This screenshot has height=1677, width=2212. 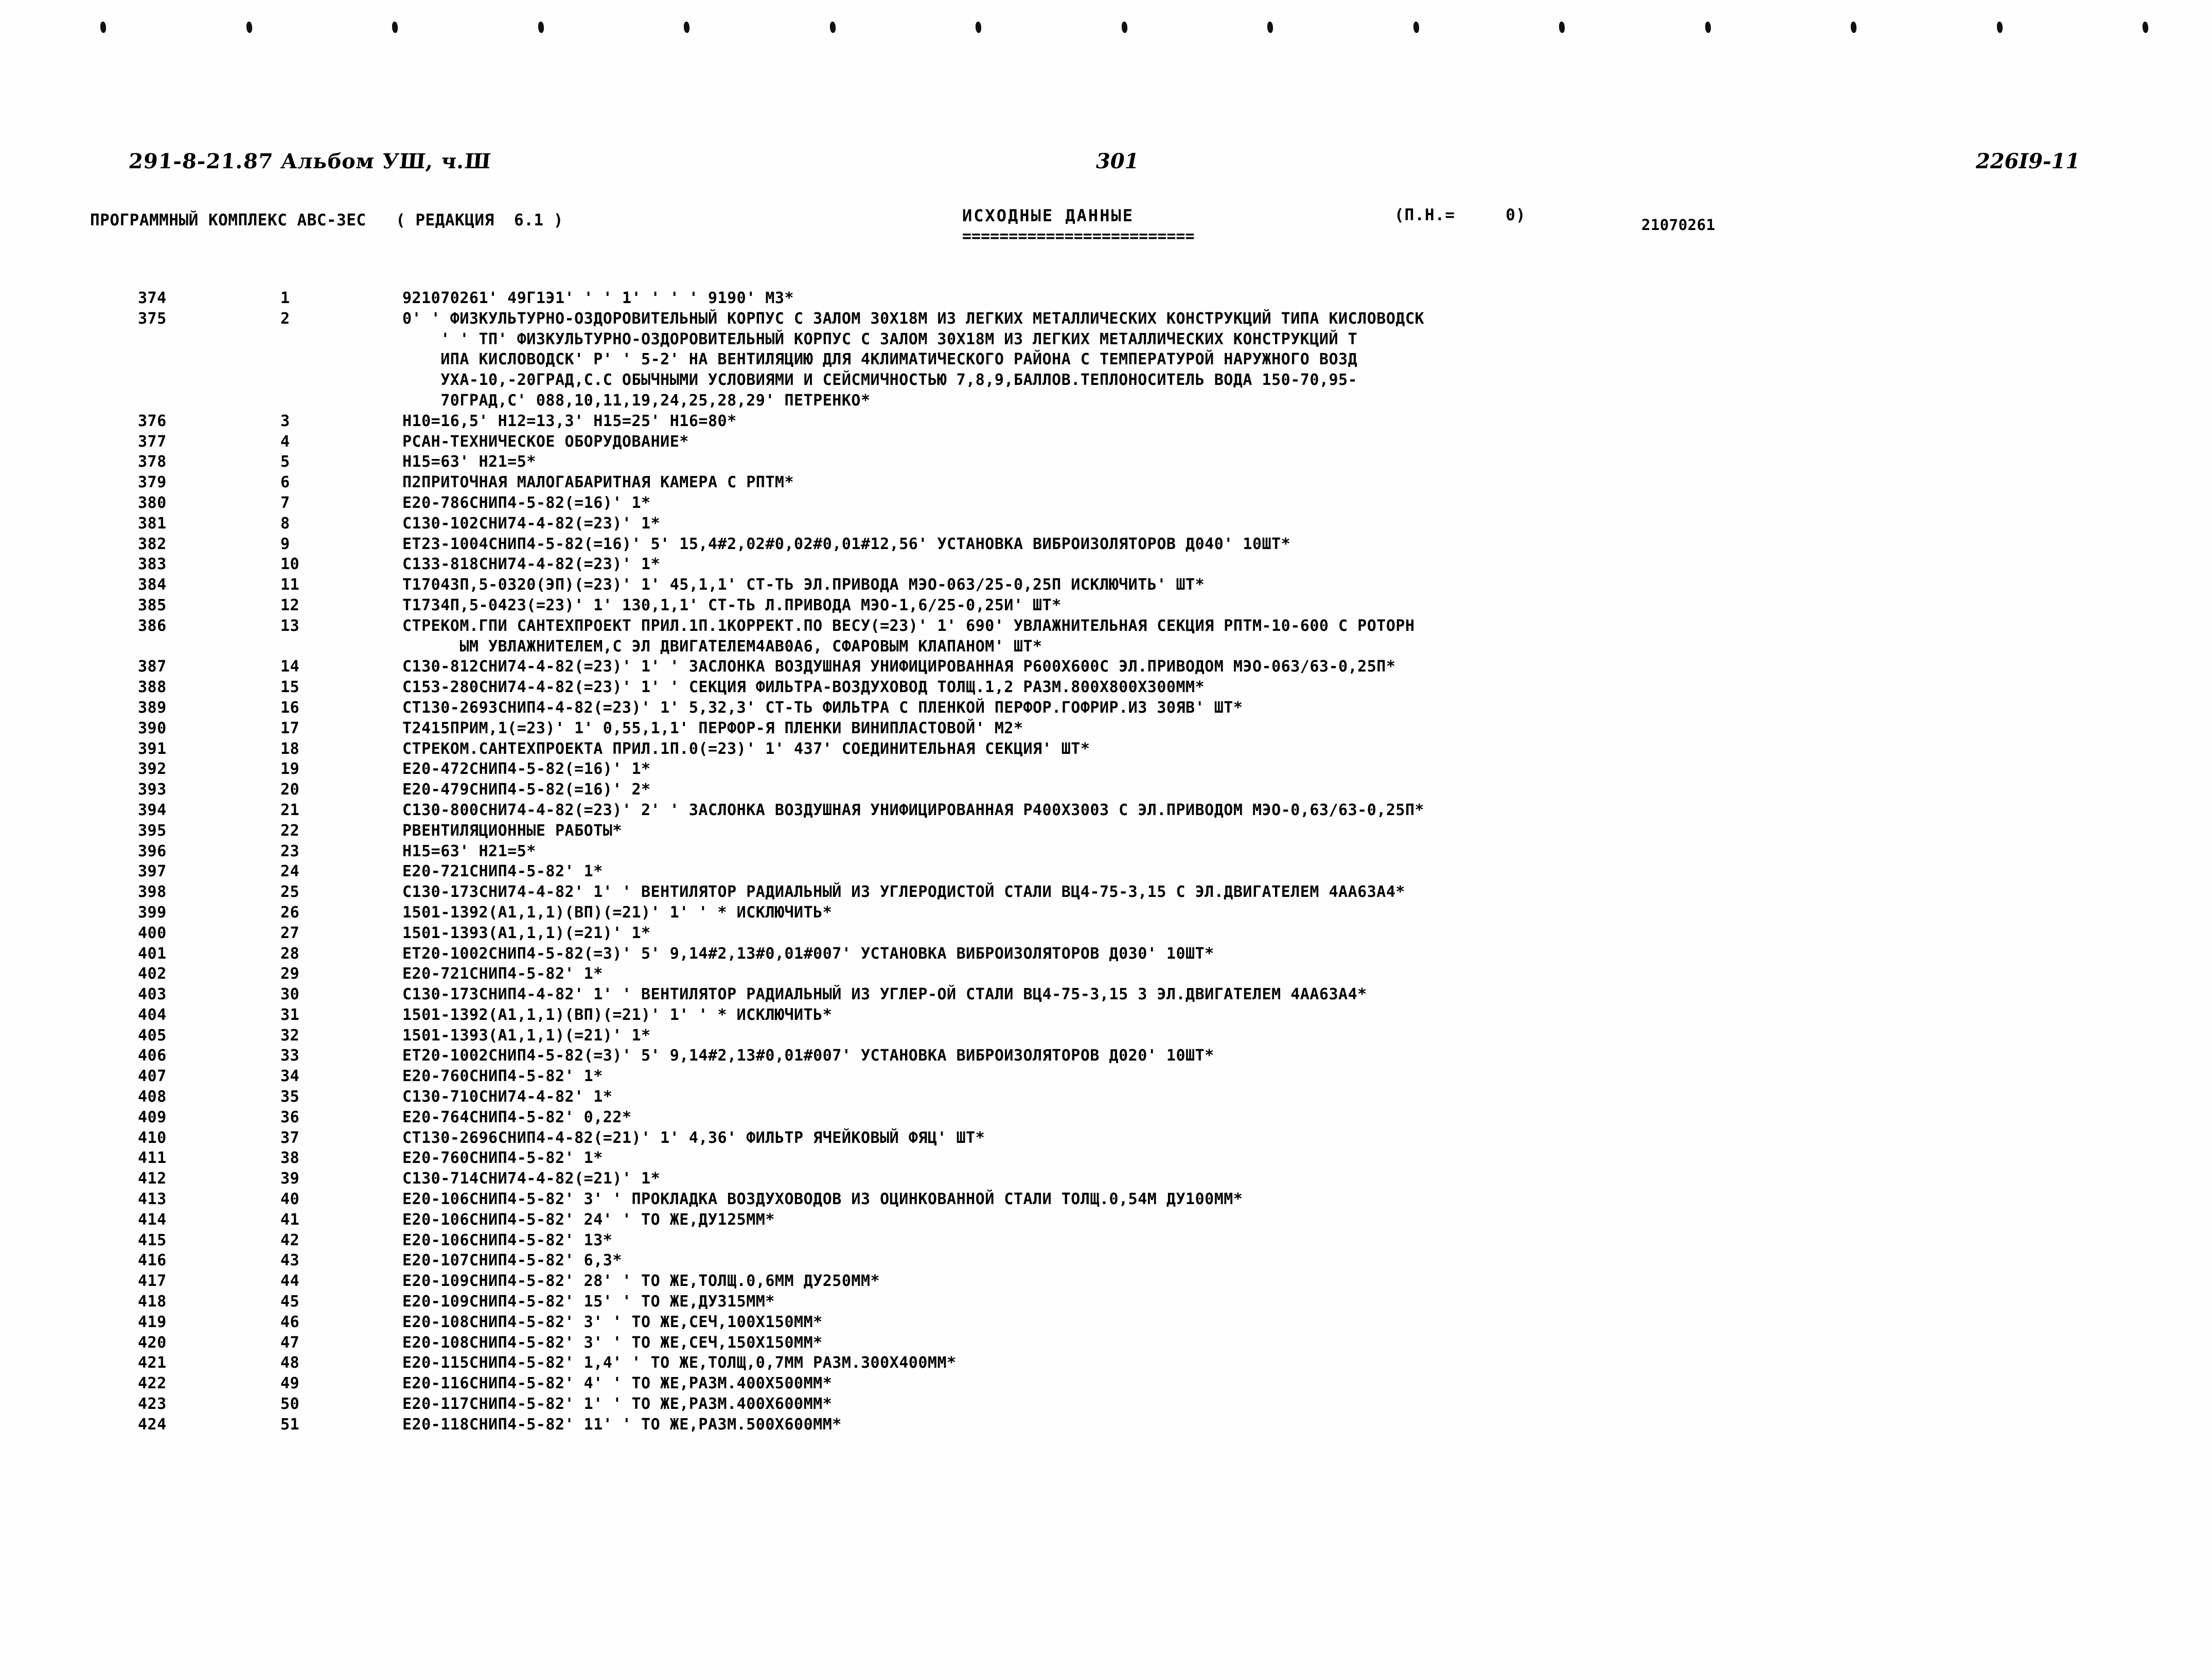 What do you see at coordinates (152, 790) in the screenshot?
I see `row-absolute-number: 393` at bounding box center [152, 790].